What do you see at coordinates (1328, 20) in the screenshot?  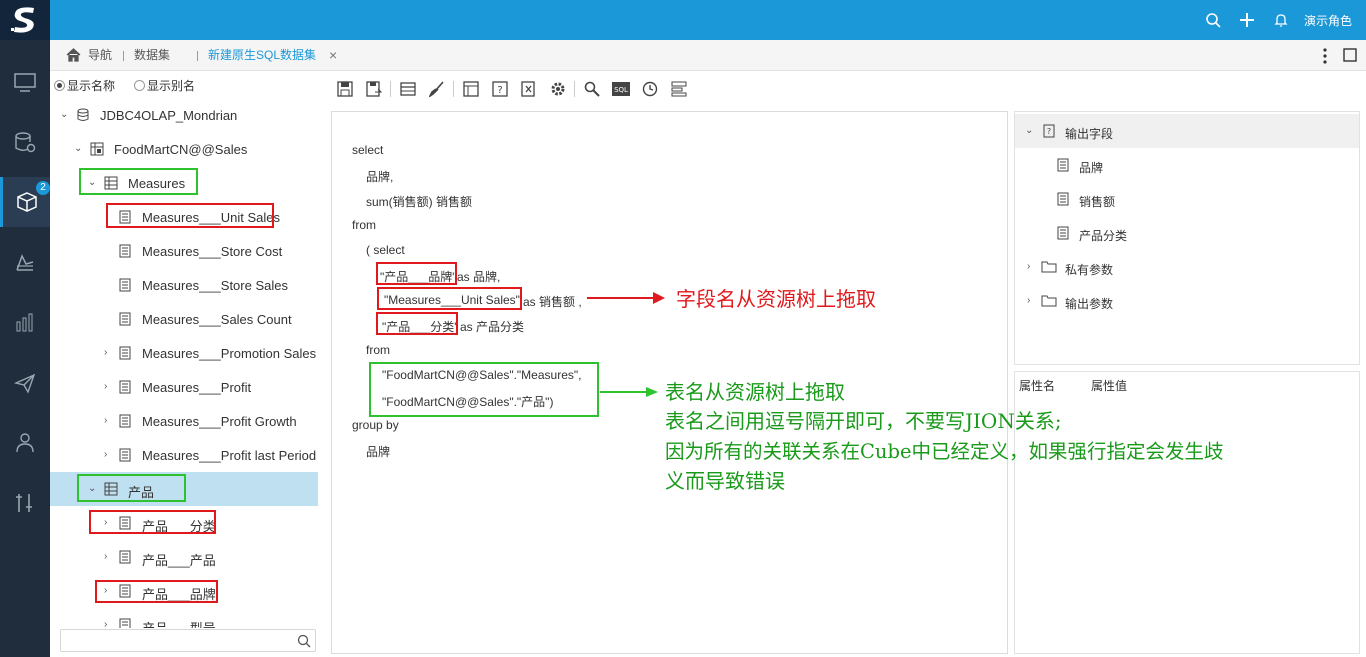 I see `user-role-menu: 演示角色` at bounding box center [1328, 20].